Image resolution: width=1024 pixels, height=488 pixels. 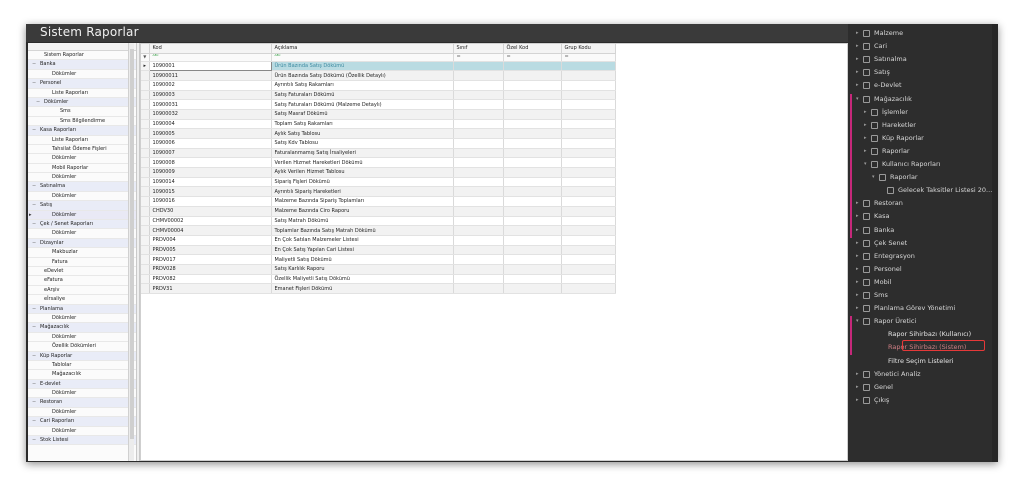 I want to click on tree-scrollbar, so click(x=131, y=252).